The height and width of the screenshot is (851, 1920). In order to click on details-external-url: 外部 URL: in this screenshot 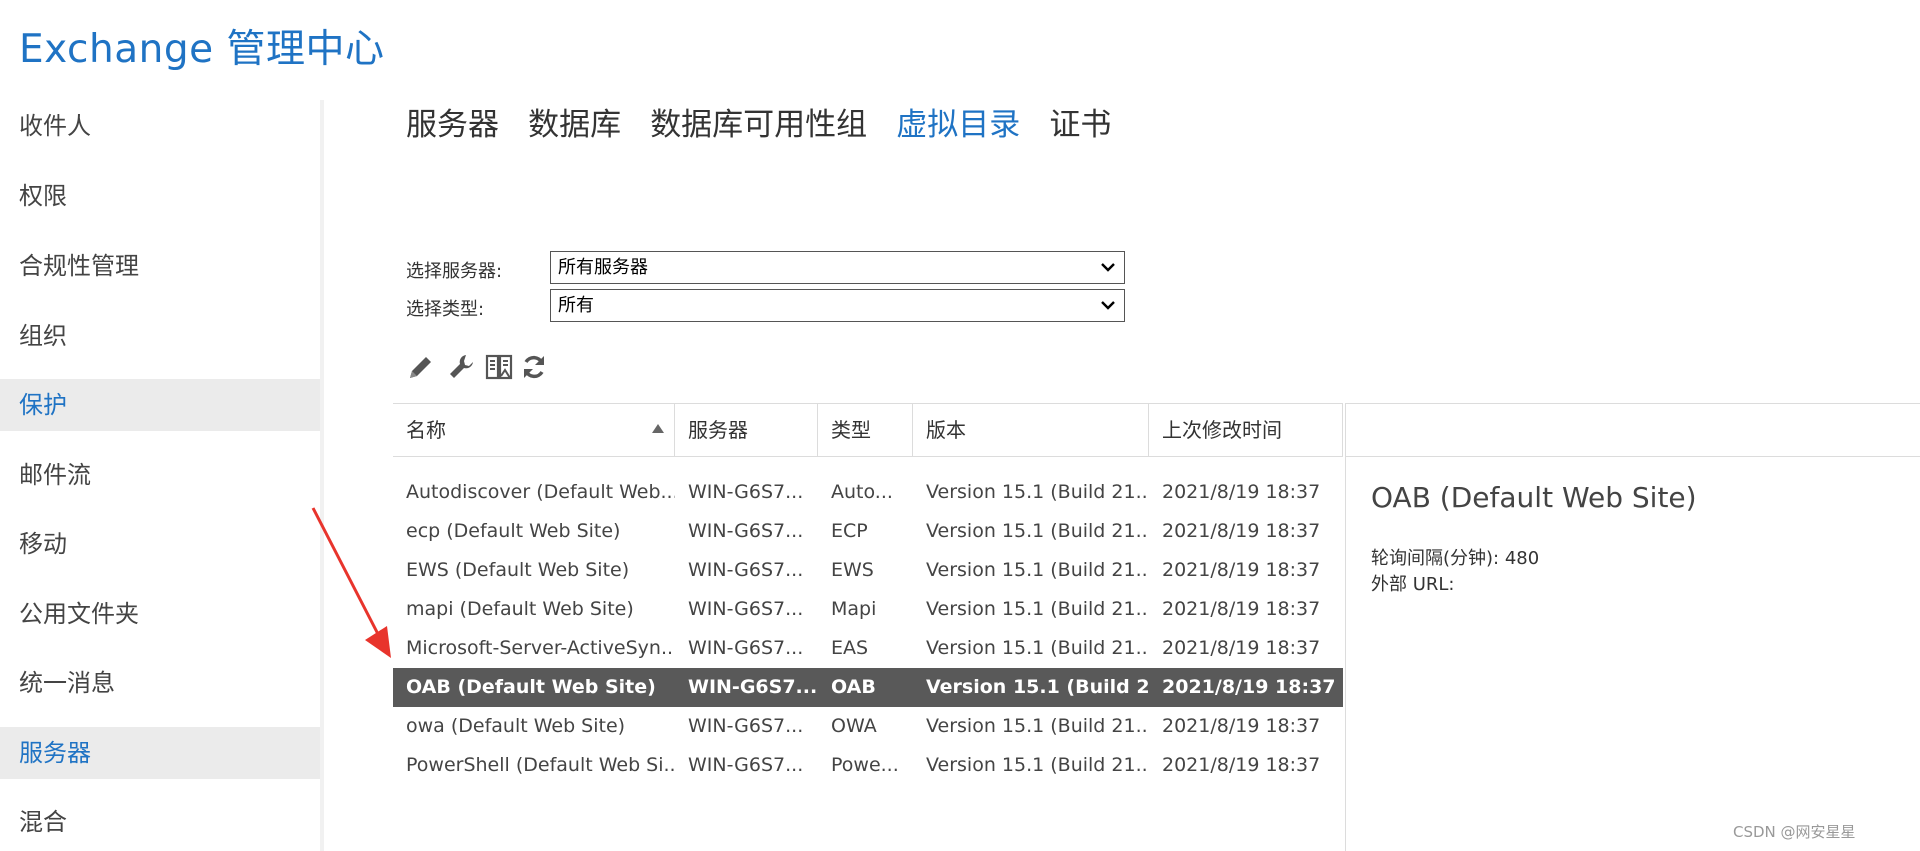, I will do `click(1413, 584)`.